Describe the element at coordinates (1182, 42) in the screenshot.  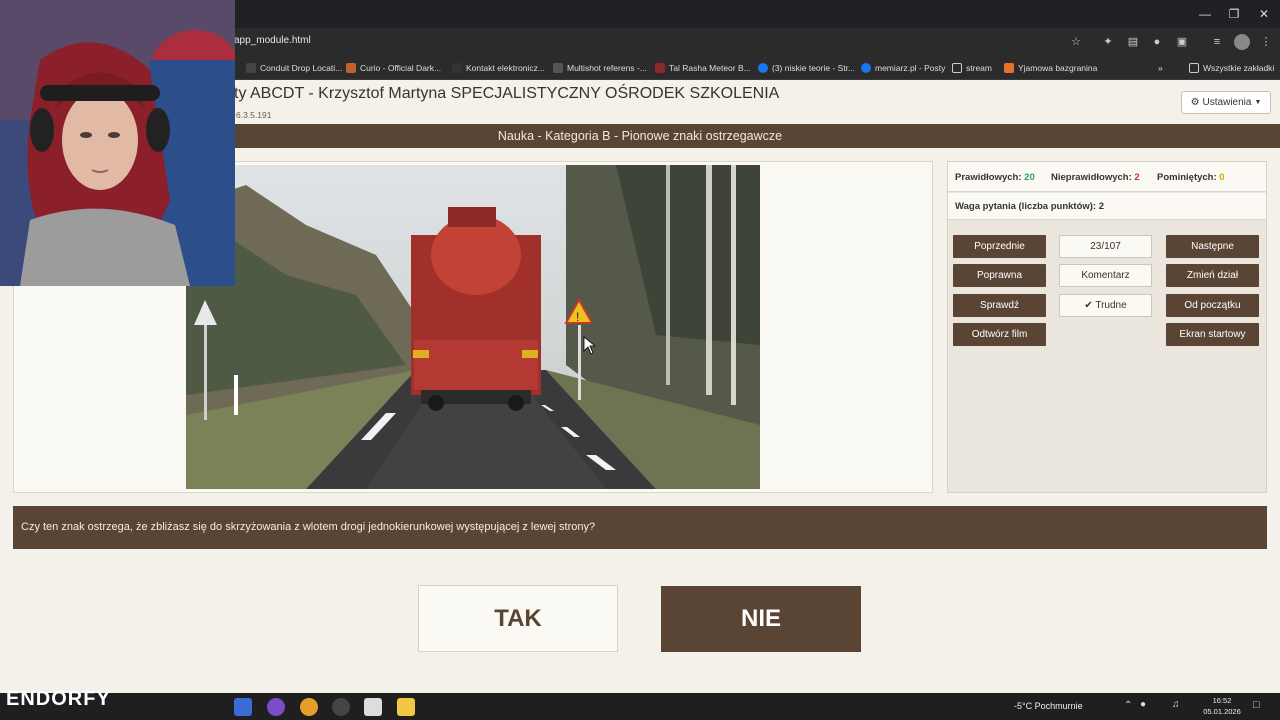
I see `puzzle-icon: ▣` at that location.